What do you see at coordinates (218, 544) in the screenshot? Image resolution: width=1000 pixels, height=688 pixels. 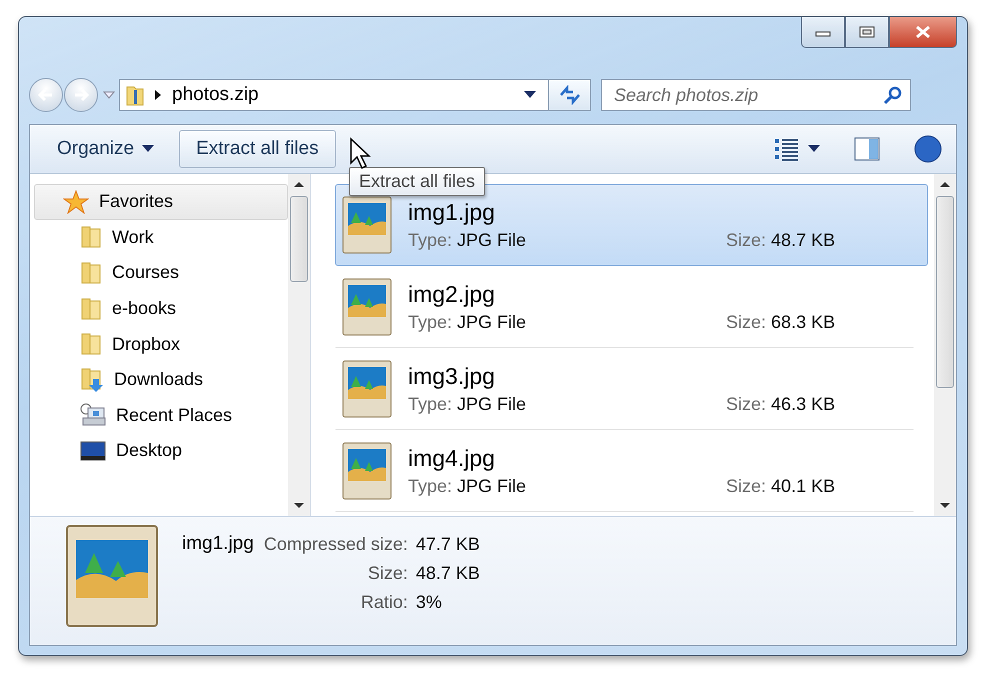 I see `details-file-name: img1.jpg` at bounding box center [218, 544].